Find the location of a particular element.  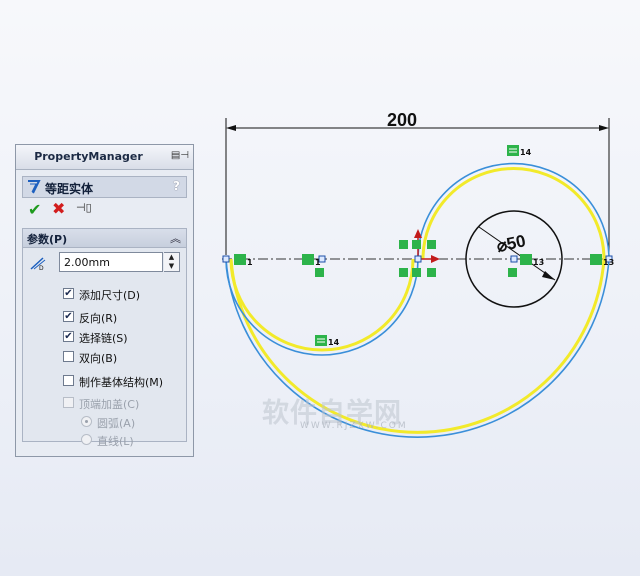

relation-badge-14-top: 14 is located at coordinates (519, 151).